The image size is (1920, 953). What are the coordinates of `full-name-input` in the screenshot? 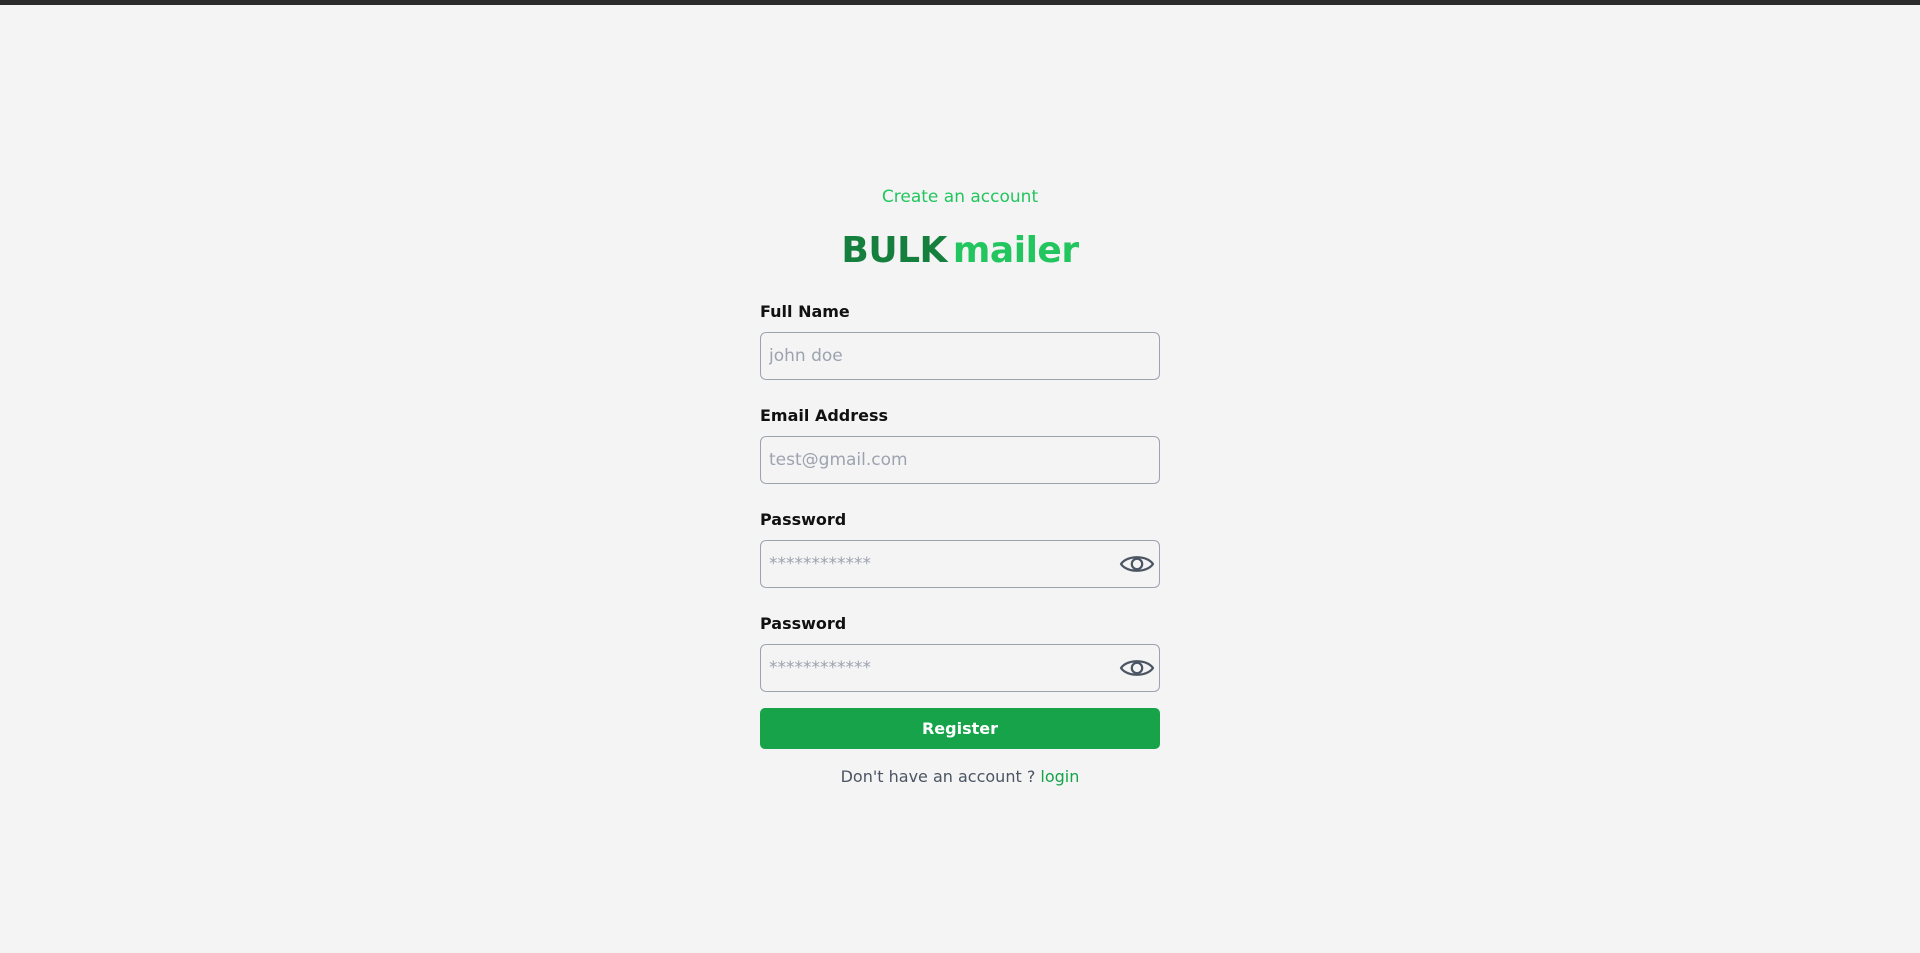 It's located at (960, 356).